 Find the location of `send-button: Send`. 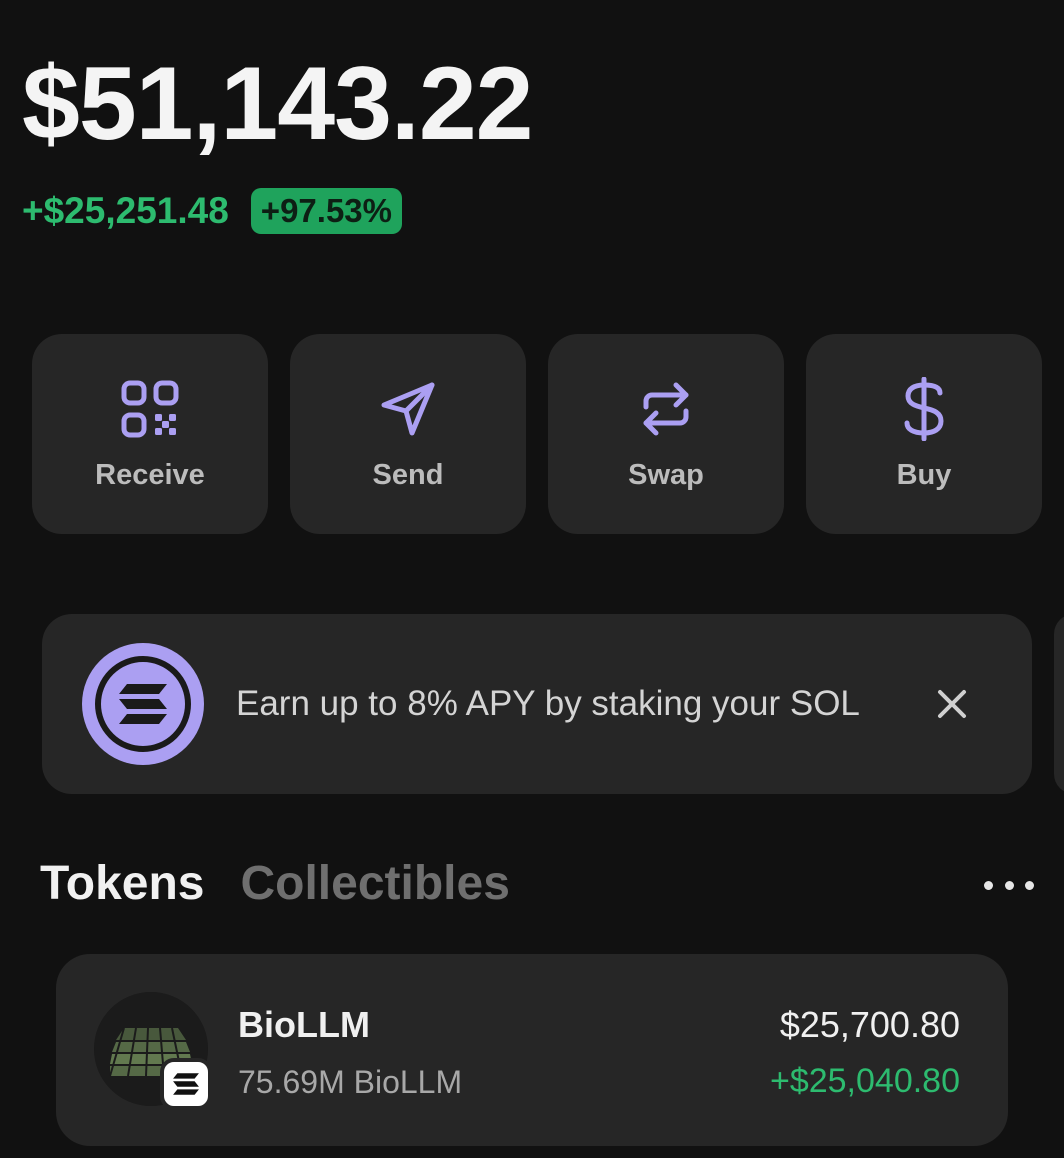

send-button: Send is located at coordinates (408, 434).